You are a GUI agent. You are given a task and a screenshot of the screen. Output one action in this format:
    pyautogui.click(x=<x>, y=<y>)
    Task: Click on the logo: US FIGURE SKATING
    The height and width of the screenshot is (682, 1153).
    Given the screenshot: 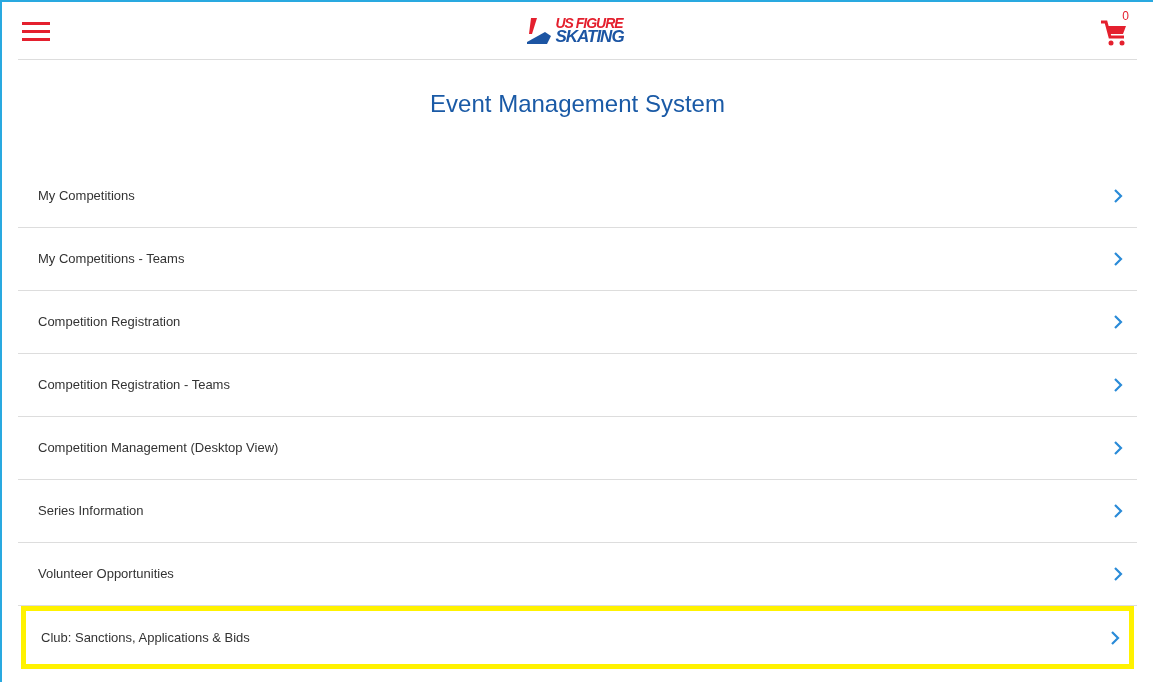 What is the action you would take?
    pyautogui.click(x=574, y=30)
    